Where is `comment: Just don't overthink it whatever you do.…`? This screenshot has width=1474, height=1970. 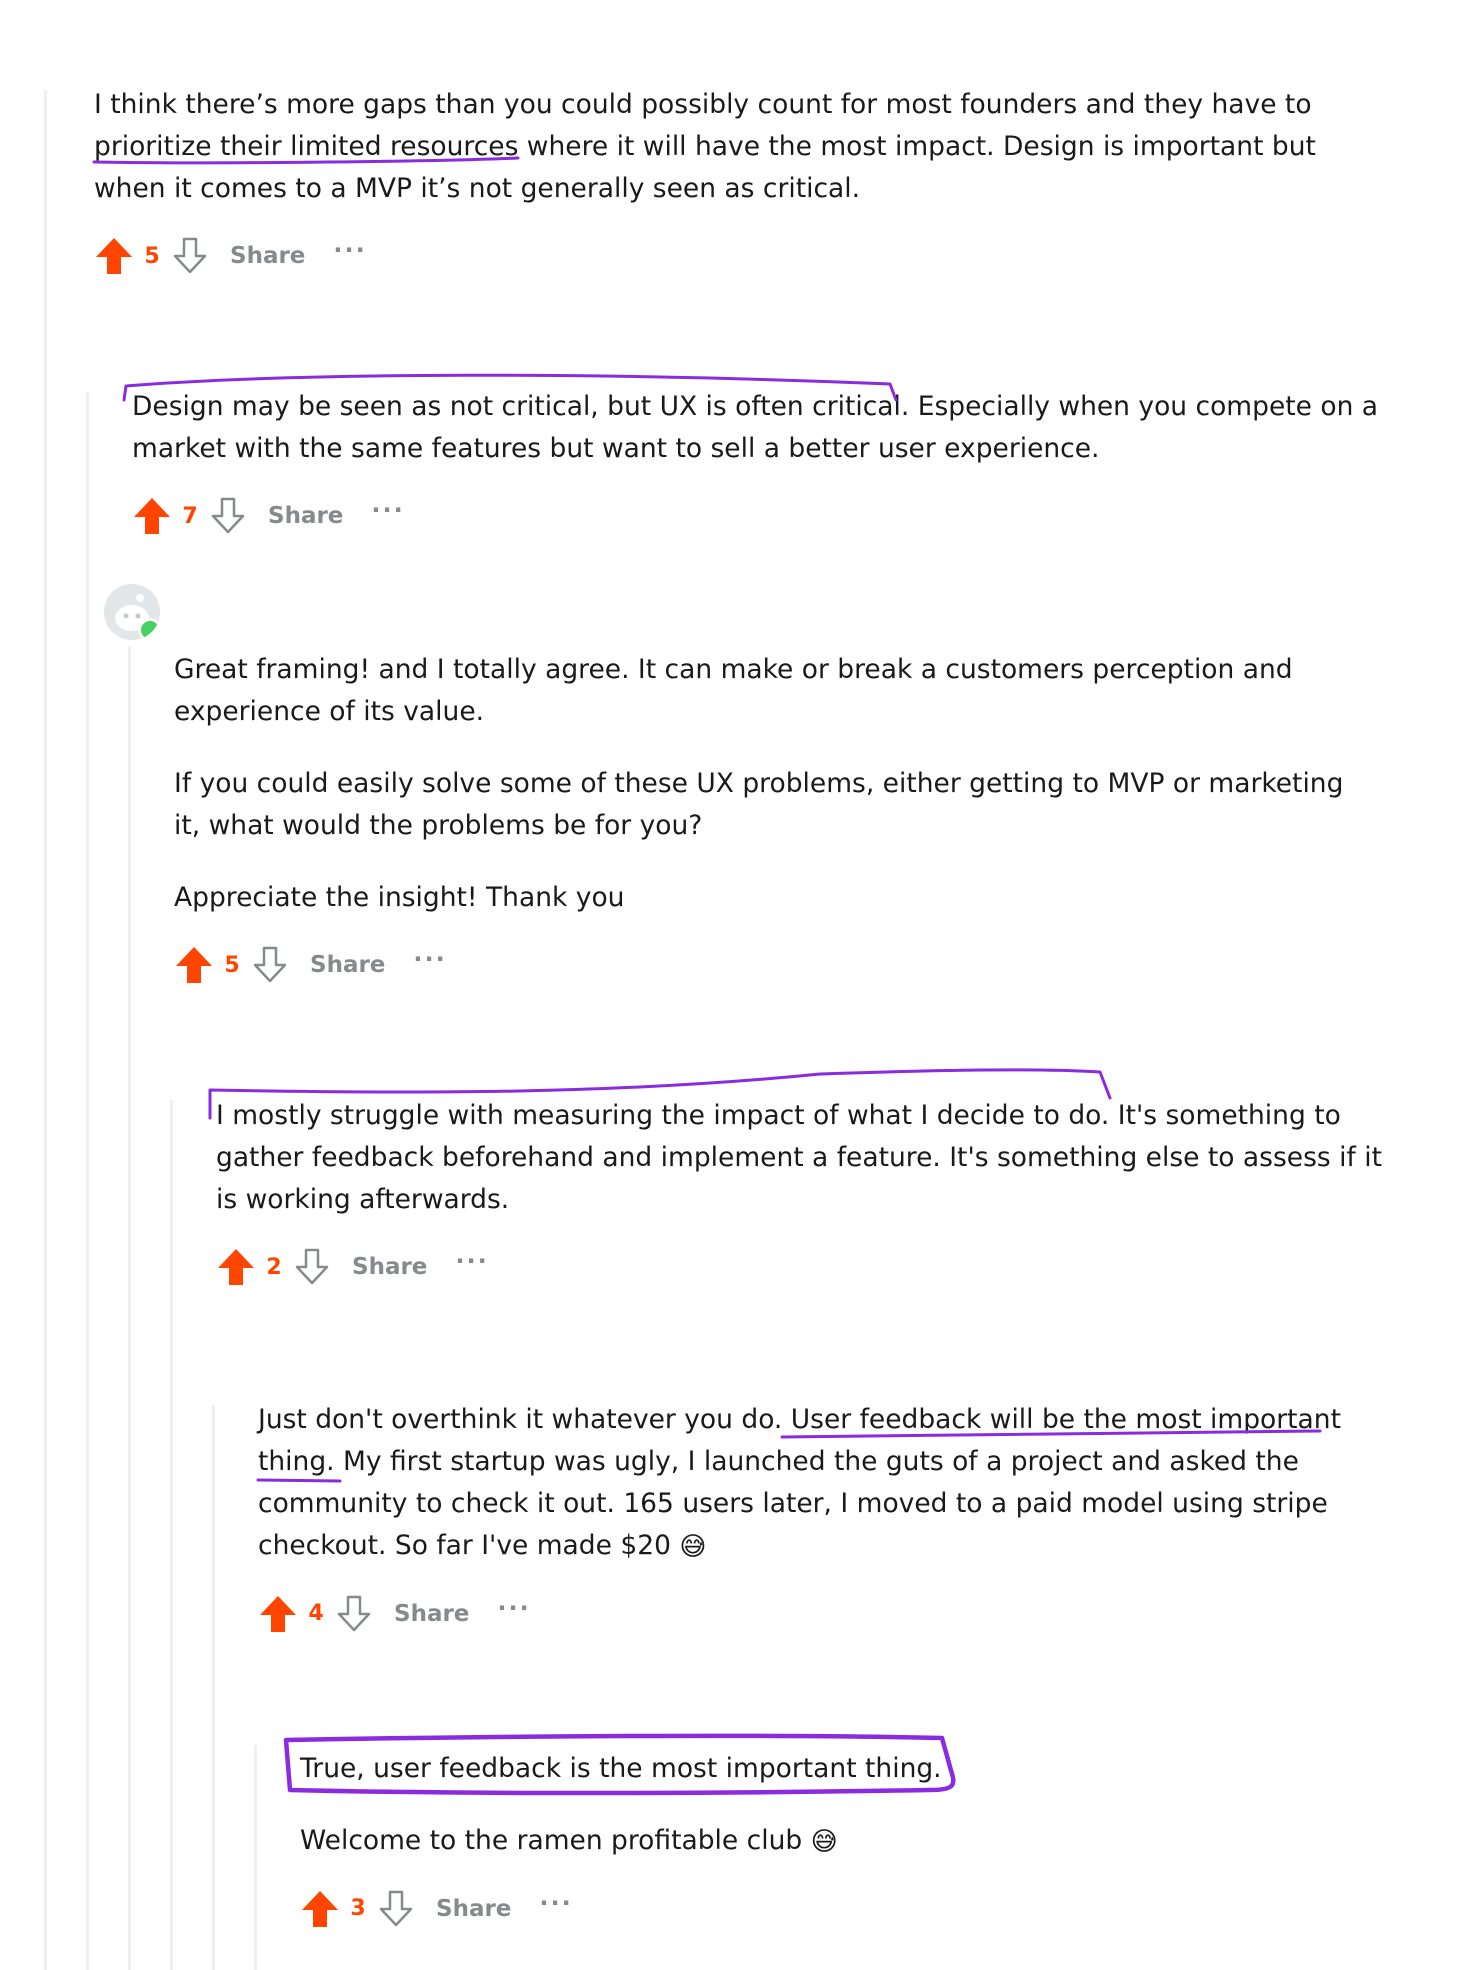
comment: Just don't overthink it whatever you do.… is located at coordinates (818, 1517).